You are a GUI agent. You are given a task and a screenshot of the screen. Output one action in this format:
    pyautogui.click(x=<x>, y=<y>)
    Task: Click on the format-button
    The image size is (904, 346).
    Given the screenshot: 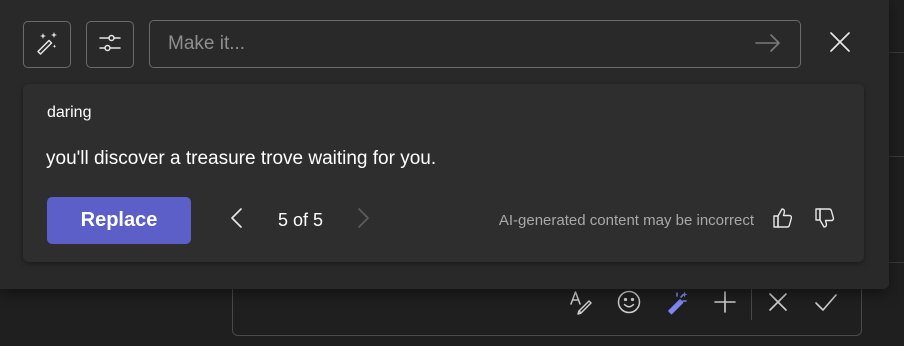 What is the action you would take?
    pyautogui.click(x=581, y=304)
    